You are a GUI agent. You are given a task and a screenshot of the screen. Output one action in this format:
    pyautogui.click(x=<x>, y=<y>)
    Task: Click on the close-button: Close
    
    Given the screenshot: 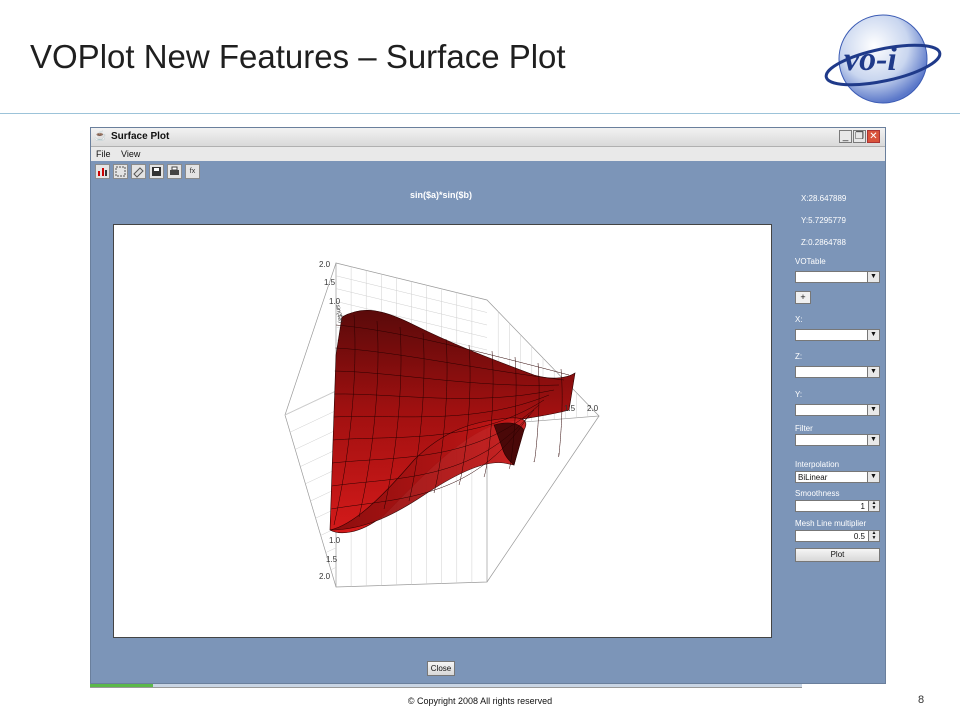 What is the action you would take?
    pyautogui.click(x=441, y=668)
    